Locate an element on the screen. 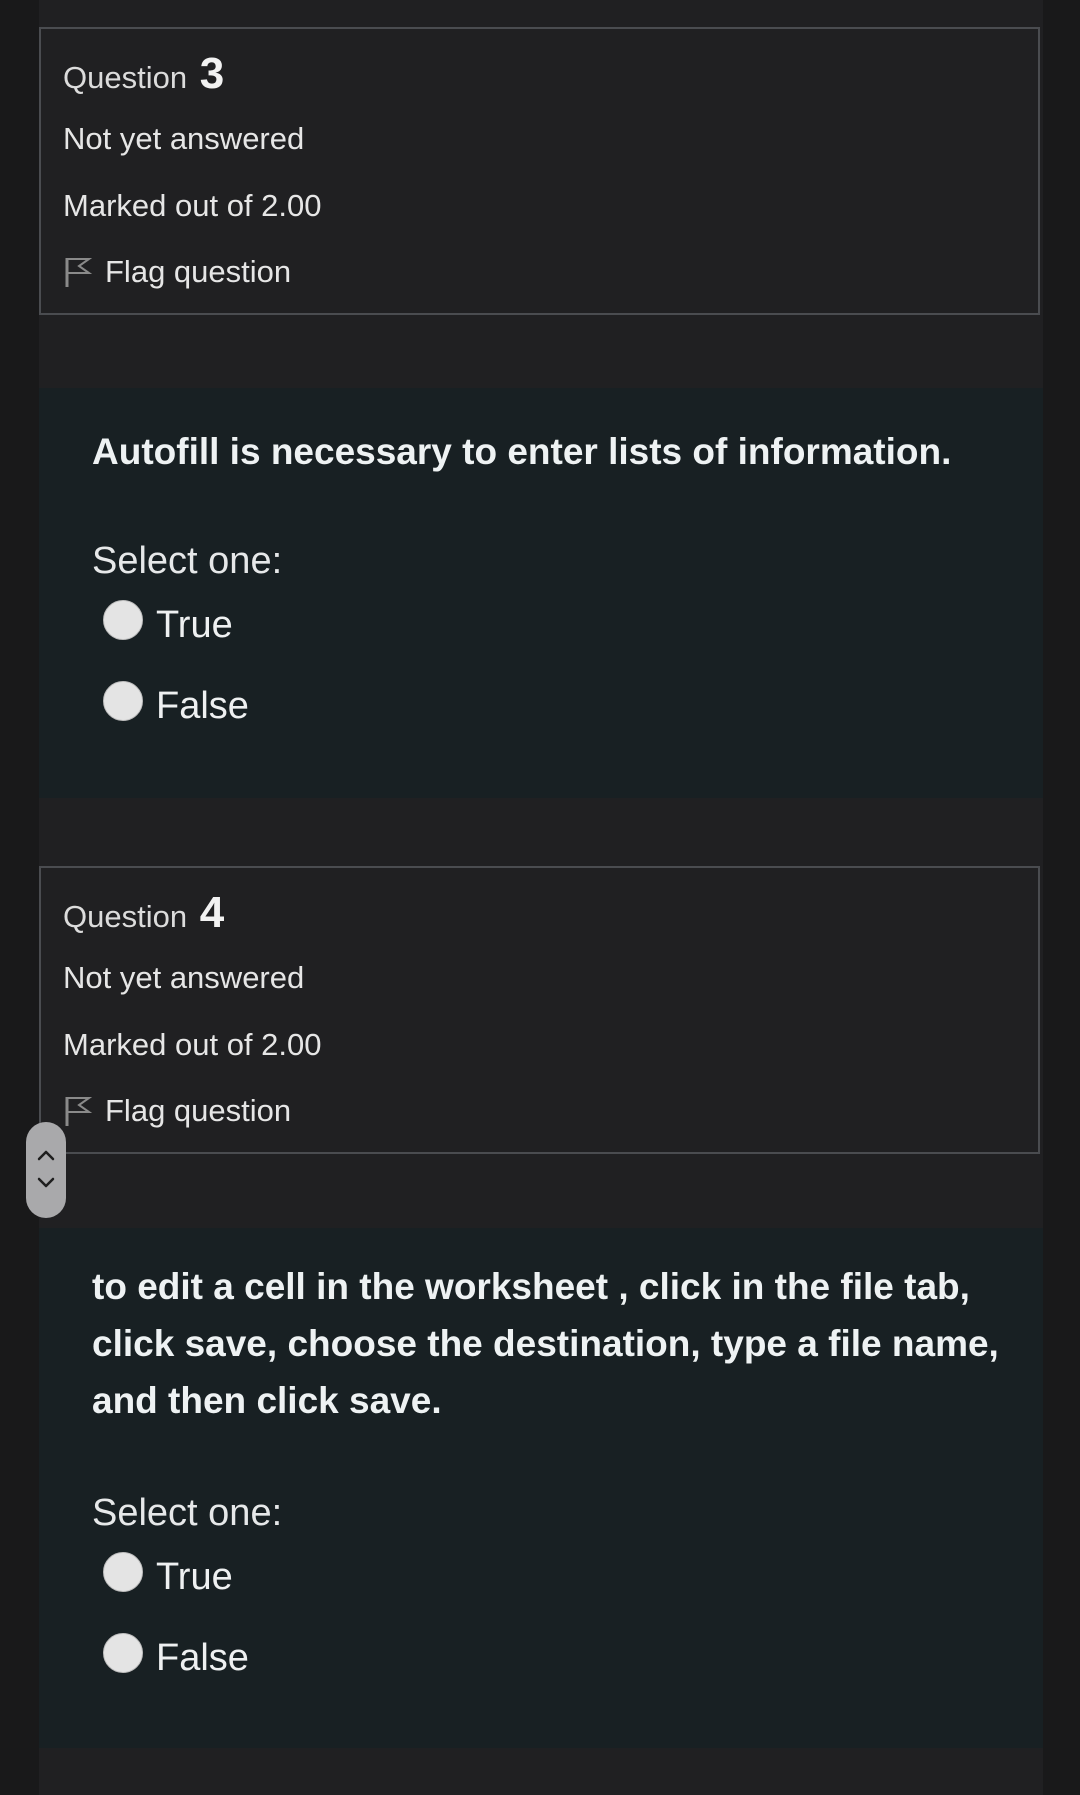 The height and width of the screenshot is (1795, 1080). question-number: Question 4 is located at coordinates (143, 913).